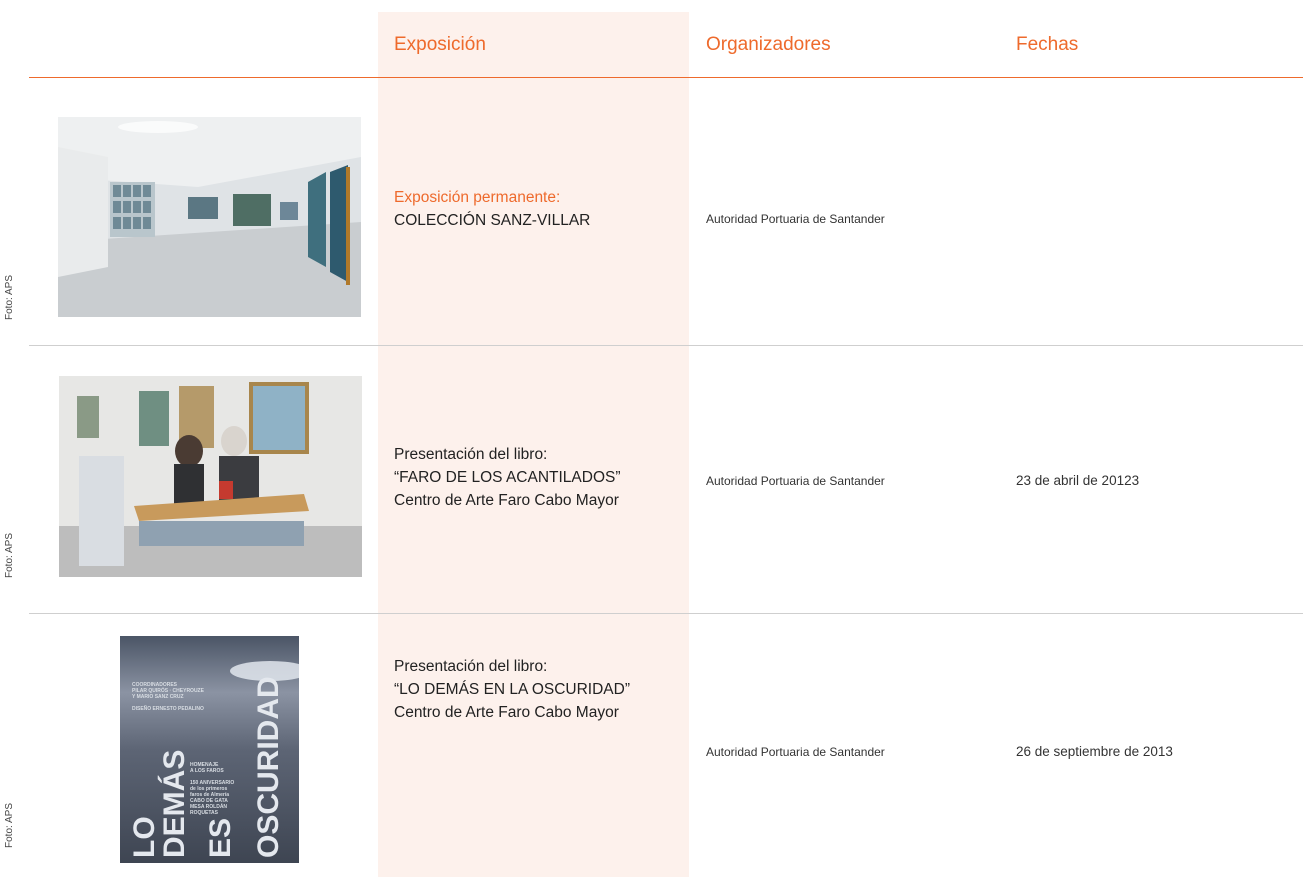  I want to click on cover-subtitle-line: MESA ROLDÁN, so click(208, 806).